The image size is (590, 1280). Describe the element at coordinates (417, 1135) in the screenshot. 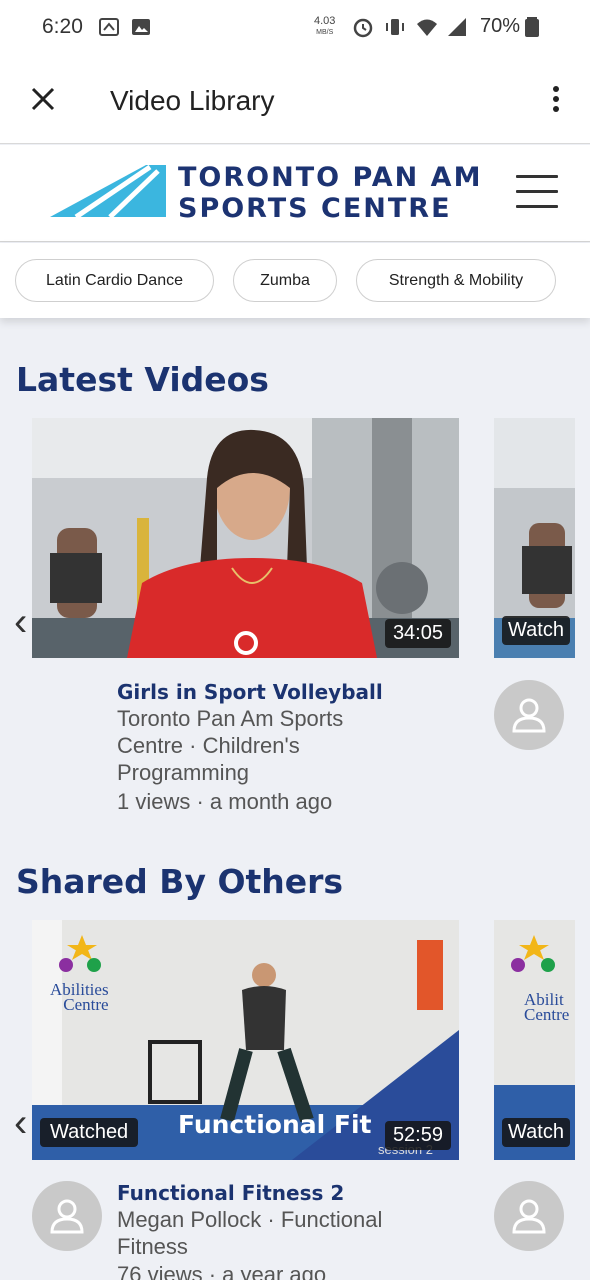

I see `video-duration: 52:59` at that location.